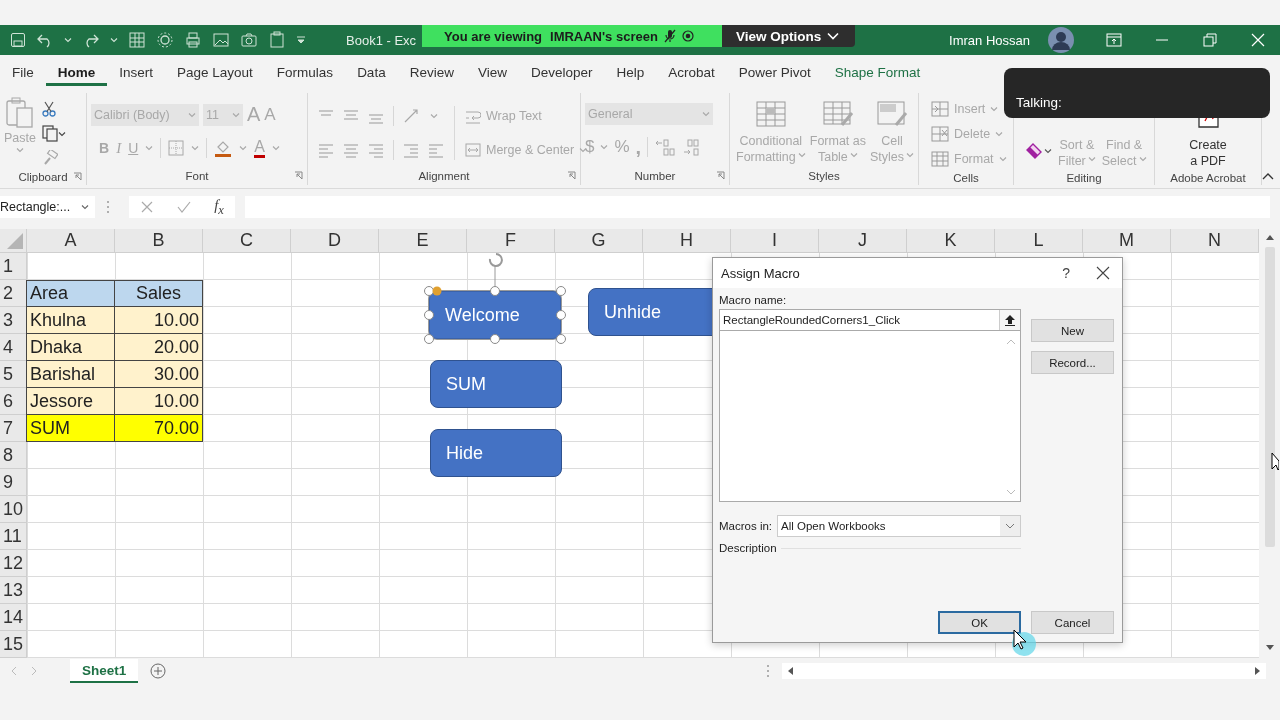 This screenshot has height=720, width=1280. Describe the element at coordinates (760, 273) in the screenshot. I see `dialog-title: Assign Macro` at that location.